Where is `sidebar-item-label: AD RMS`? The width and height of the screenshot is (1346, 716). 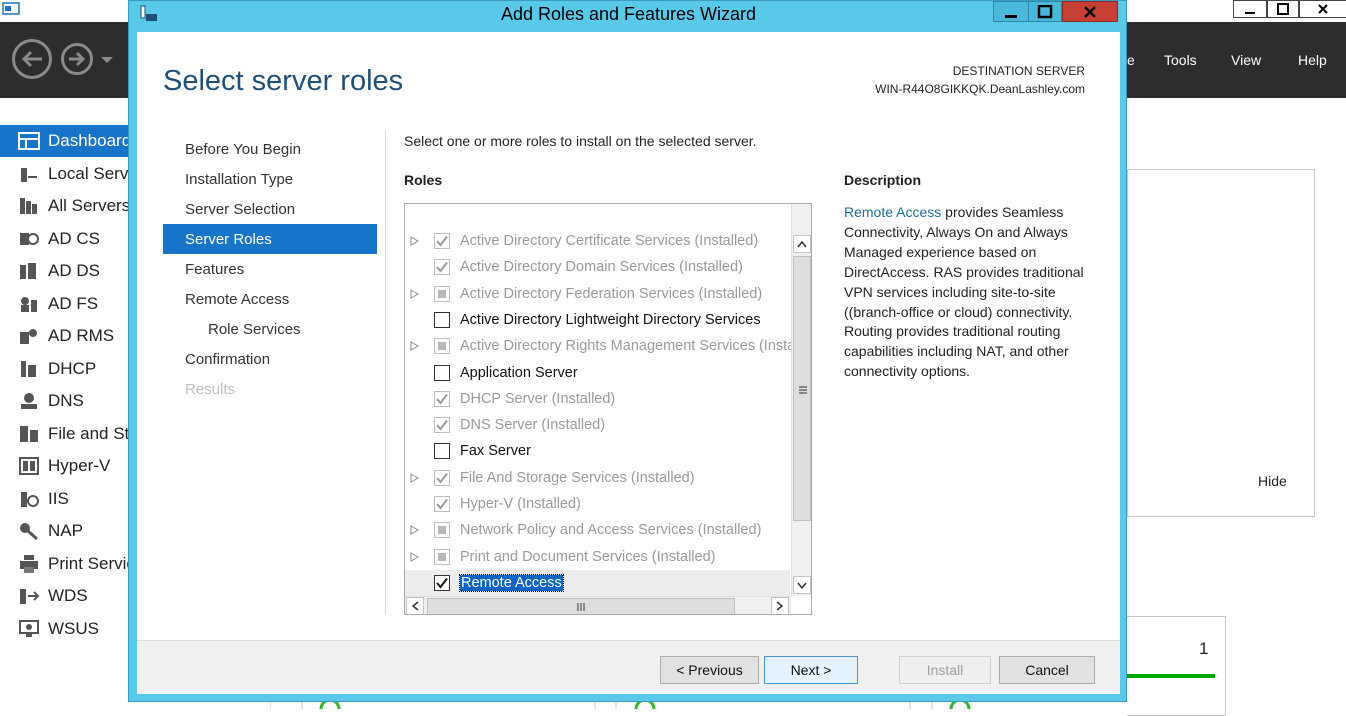
sidebar-item-label: AD RMS is located at coordinates (81, 335).